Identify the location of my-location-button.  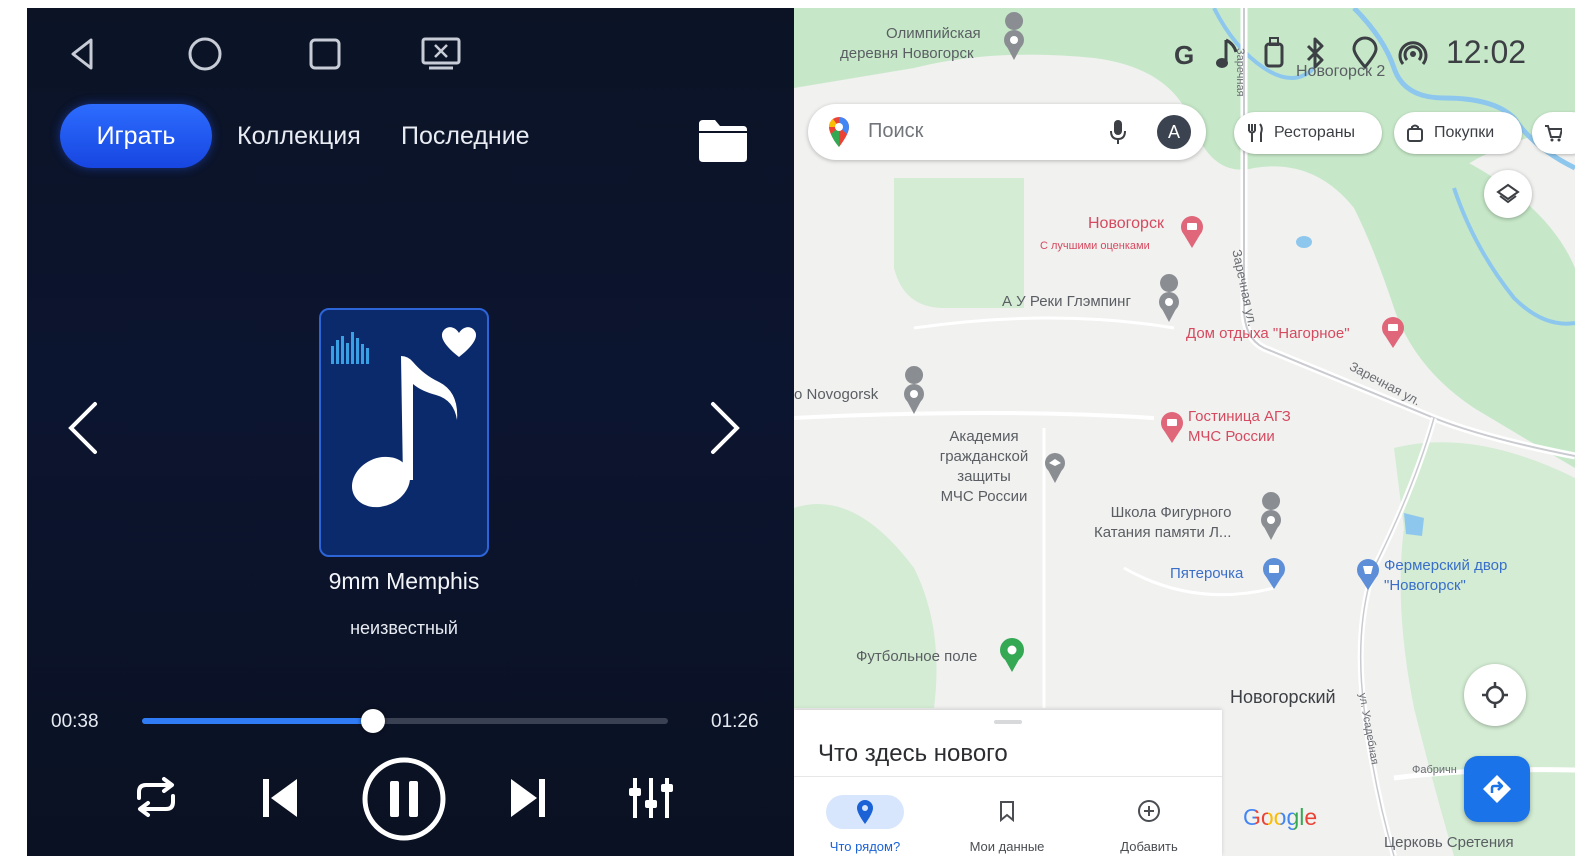
(1495, 695).